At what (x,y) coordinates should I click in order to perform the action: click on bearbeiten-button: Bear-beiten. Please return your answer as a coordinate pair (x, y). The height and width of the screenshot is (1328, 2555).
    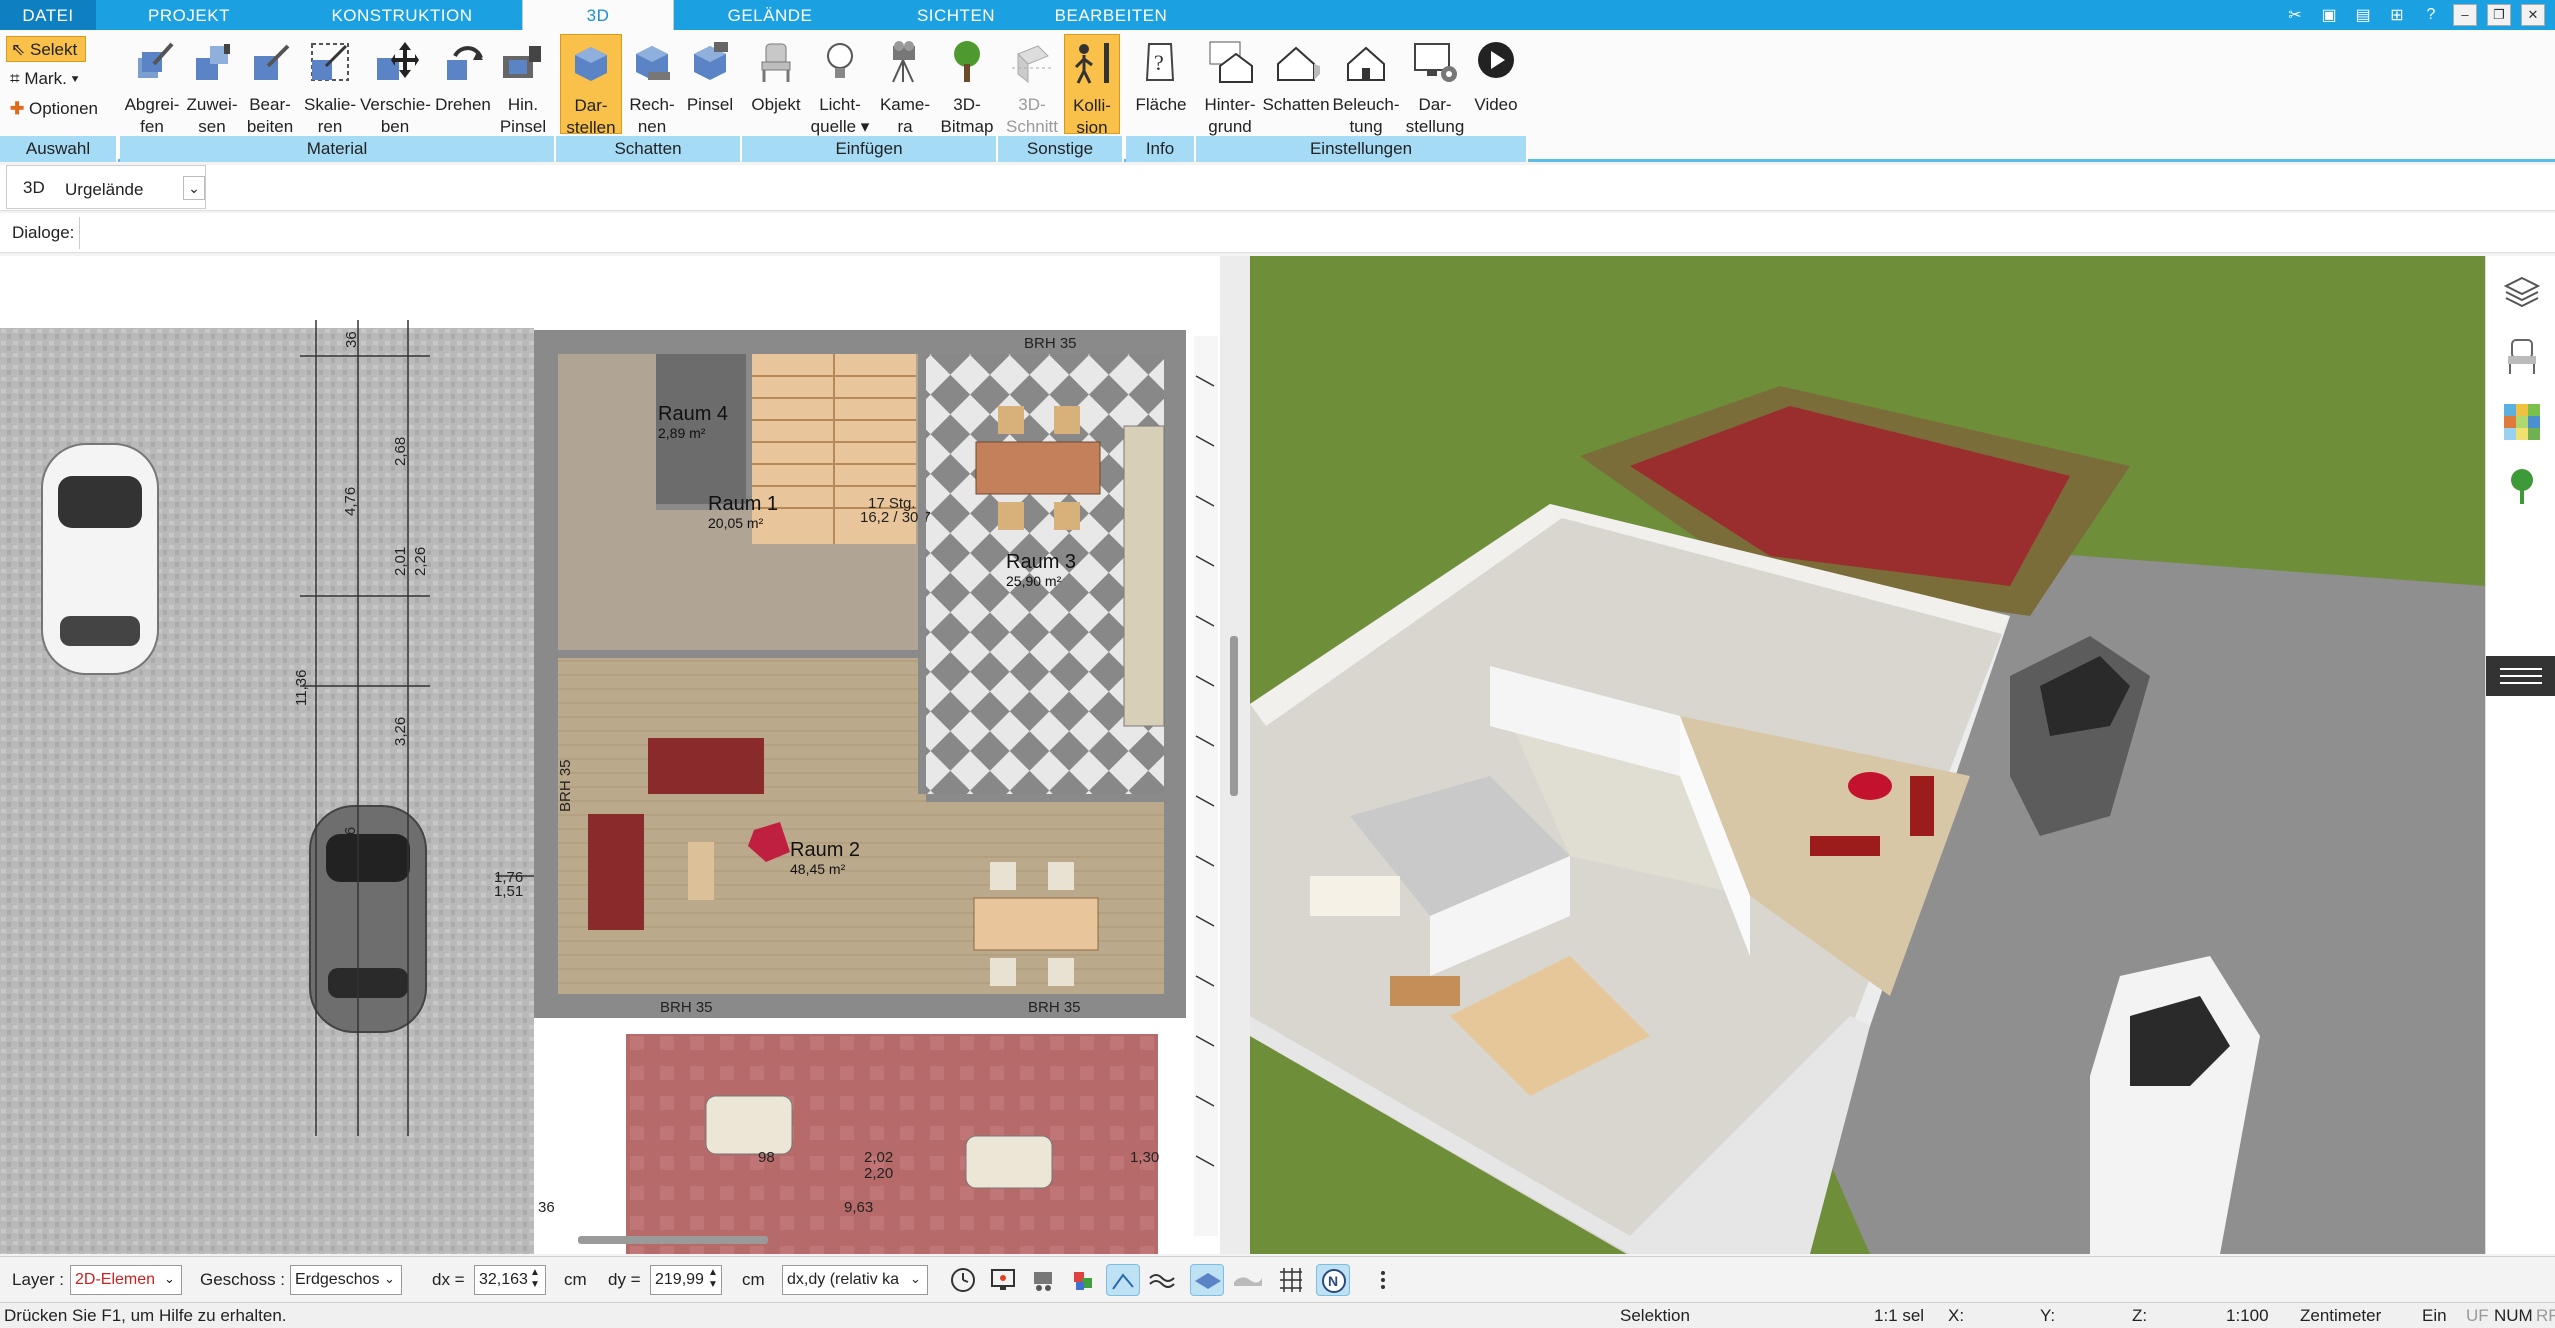
    Looking at the image, I should click on (270, 85).